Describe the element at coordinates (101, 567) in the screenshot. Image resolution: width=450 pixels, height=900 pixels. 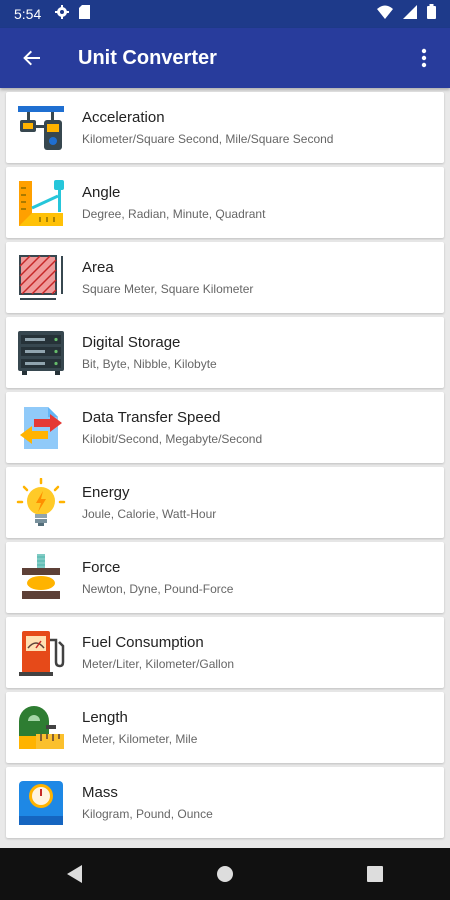
I see `item-title: Force` at that location.